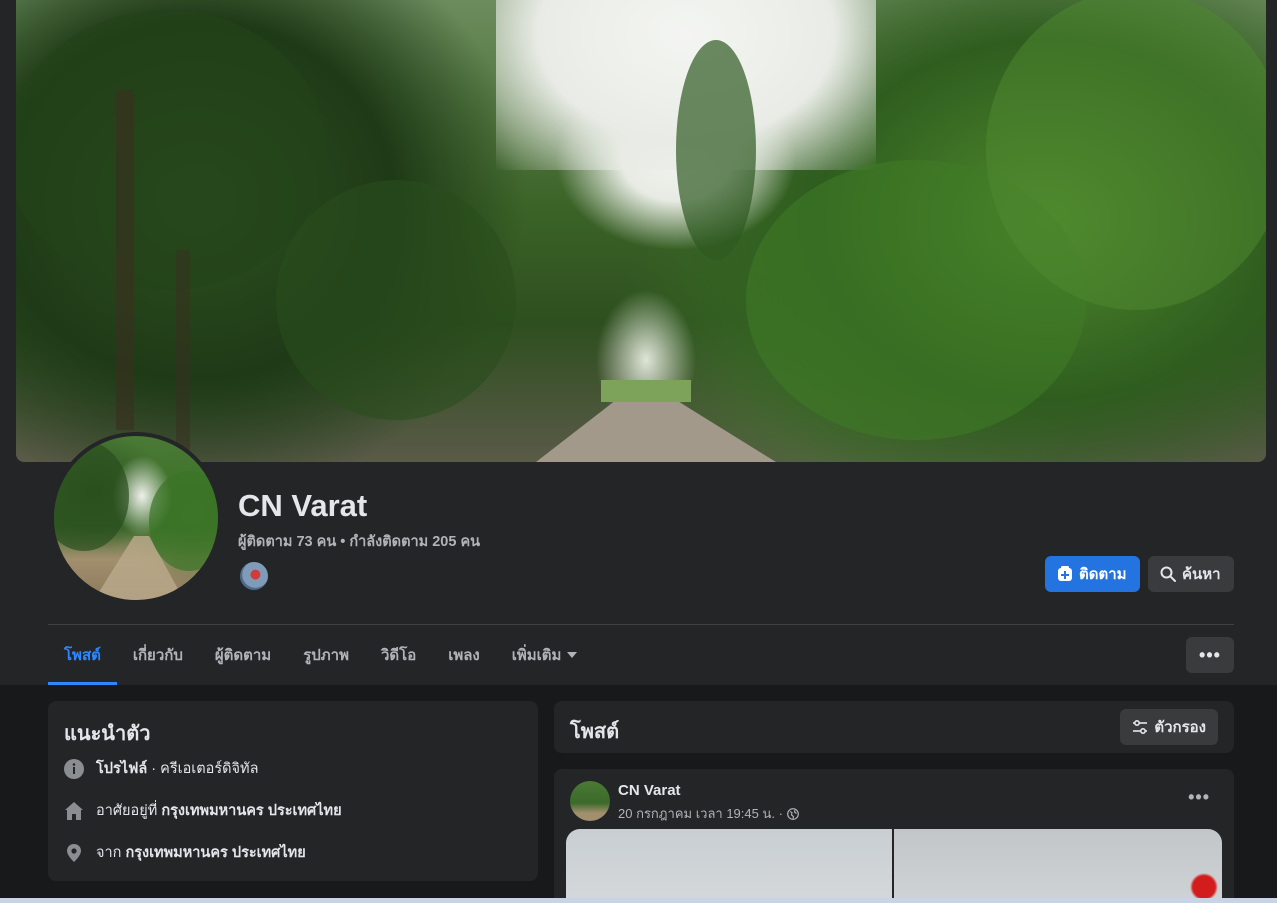  I want to click on avatar-scene, so click(136, 520).